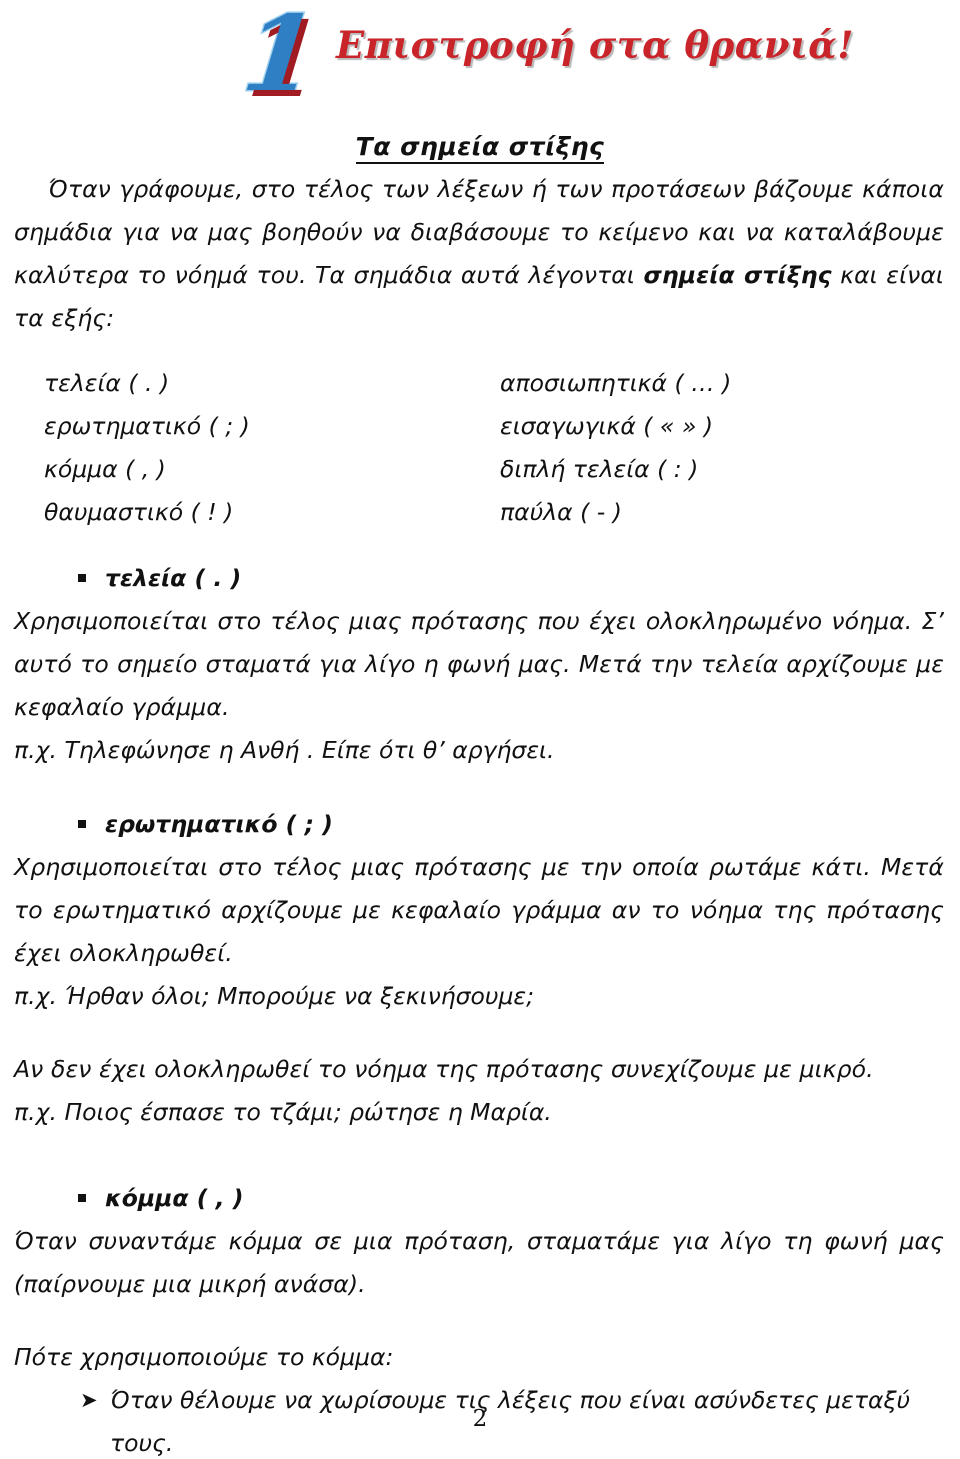 Image resolution: width=960 pixels, height=1459 pixels. Describe the element at coordinates (595, 45) in the screenshot. I see `header-title: Επιστροφή στα θρανιά!` at that location.